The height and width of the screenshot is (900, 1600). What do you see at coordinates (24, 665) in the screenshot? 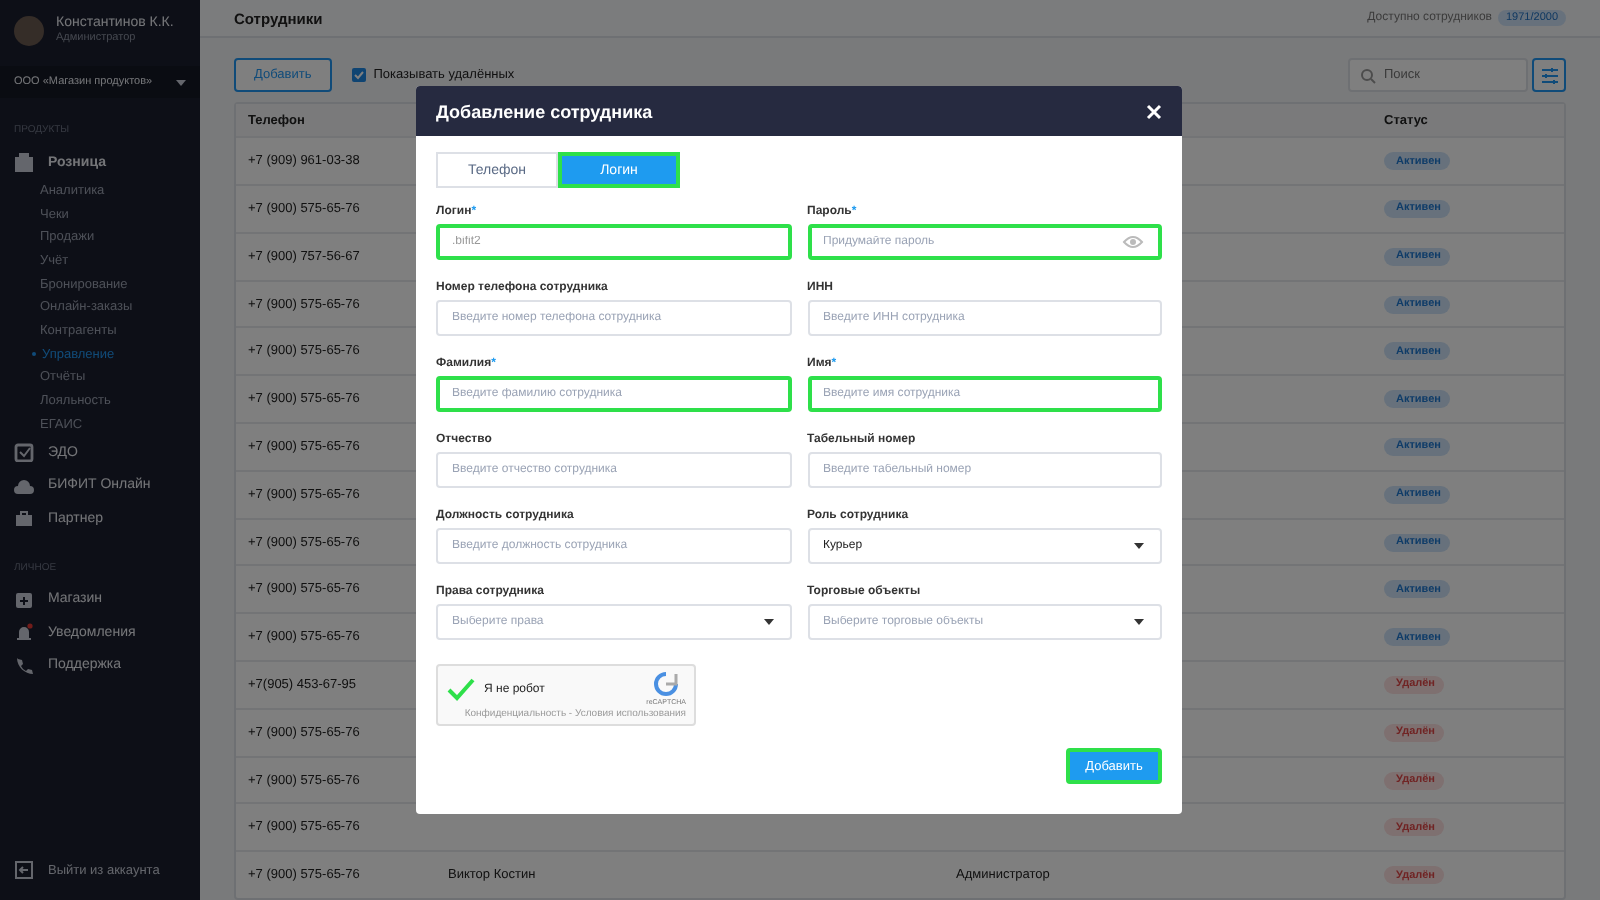
I see `phone-icon` at bounding box center [24, 665].